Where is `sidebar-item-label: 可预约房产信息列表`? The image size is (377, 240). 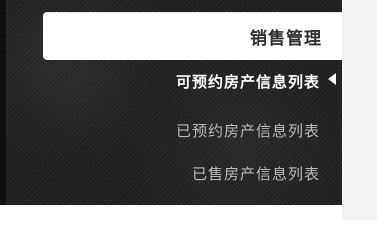
sidebar-item-label: 可预约房产信息列表 is located at coordinates (247, 81).